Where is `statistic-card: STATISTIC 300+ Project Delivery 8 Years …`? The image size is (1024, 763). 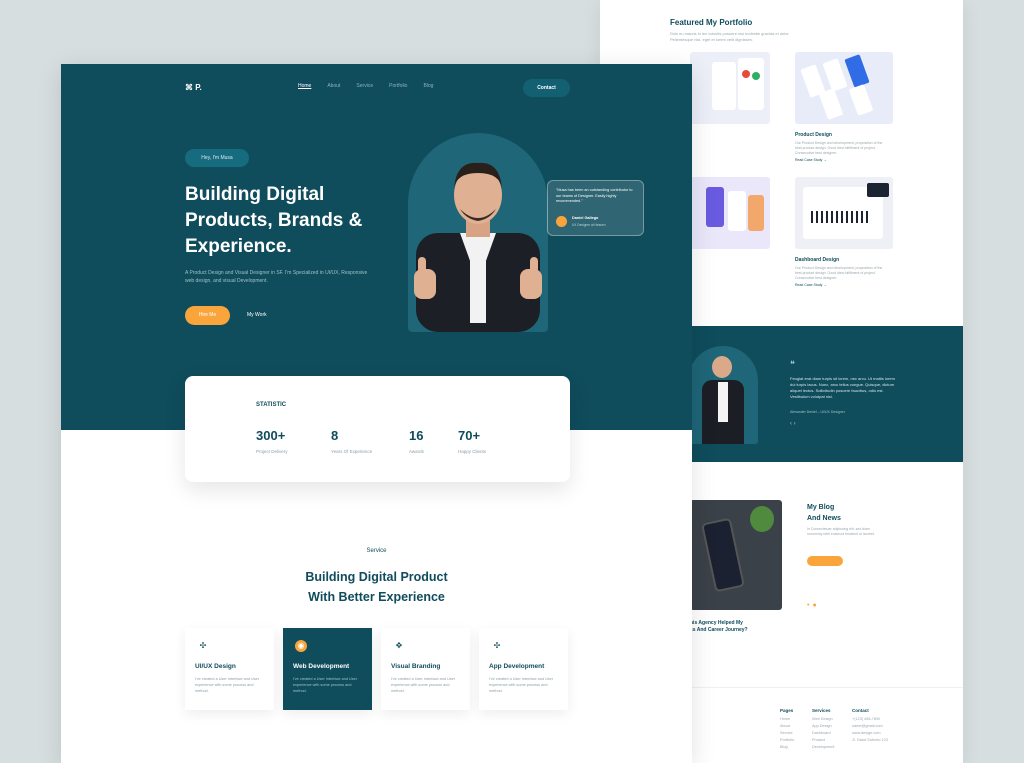 statistic-card: STATISTIC 300+ Project Delivery 8 Years … is located at coordinates (377, 429).